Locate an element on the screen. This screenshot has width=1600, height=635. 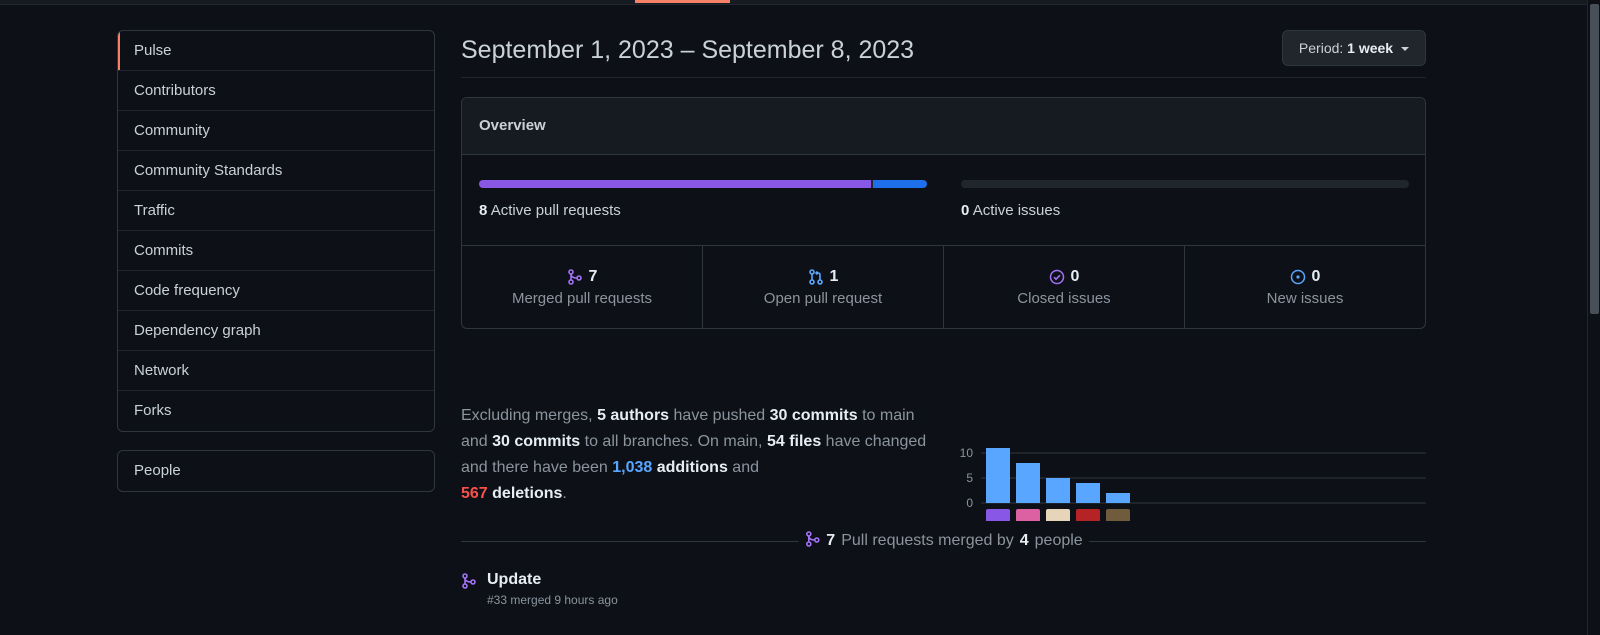
files-changed-count: 54 files is located at coordinates (794, 441).